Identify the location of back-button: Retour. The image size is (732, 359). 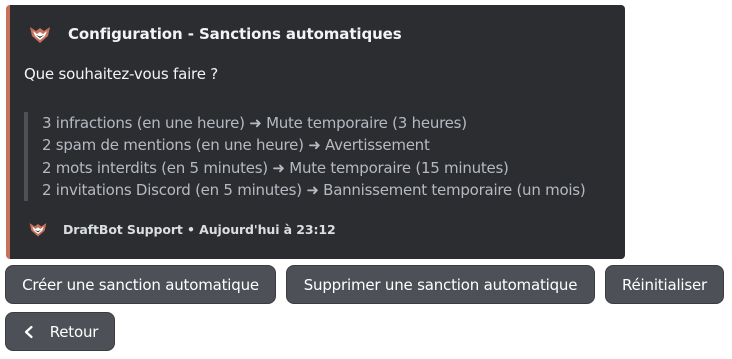
(60, 331).